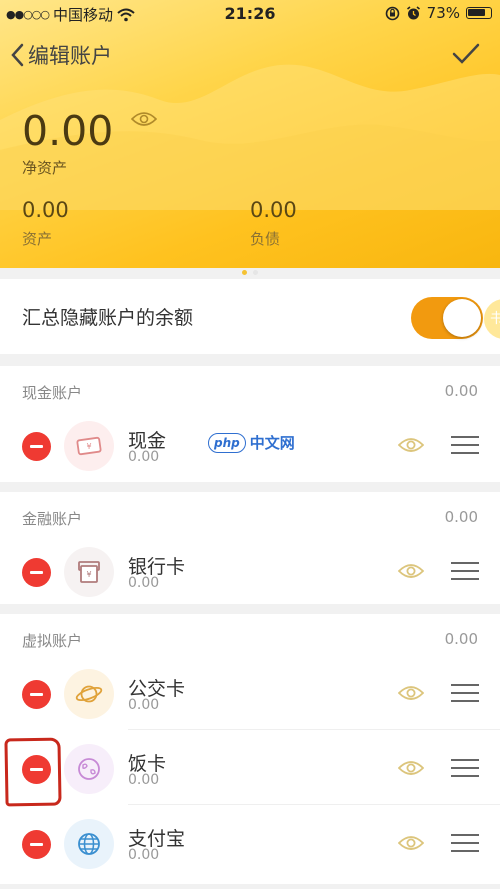 Image resolution: width=500 pixels, height=889 pixels. What do you see at coordinates (250, 316) in the screenshot?
I see `hidden-balance-row: 汇总隐藏账户的余额 书` at bounding box center [250, 316].